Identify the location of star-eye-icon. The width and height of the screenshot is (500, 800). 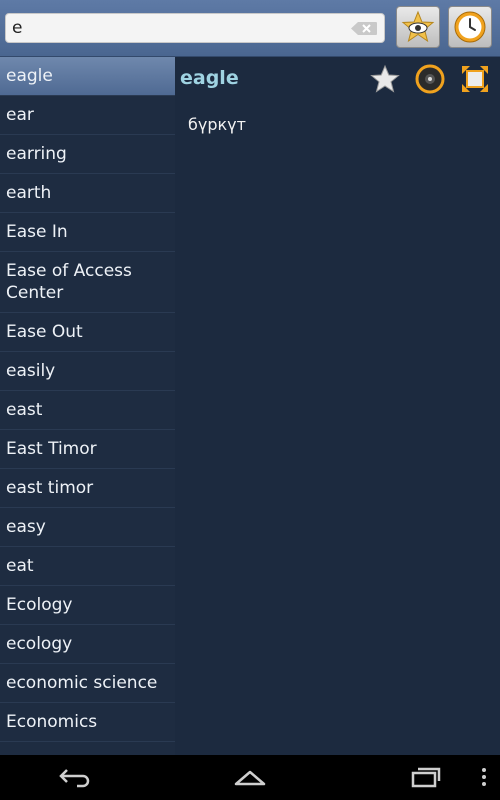
(418, 26).